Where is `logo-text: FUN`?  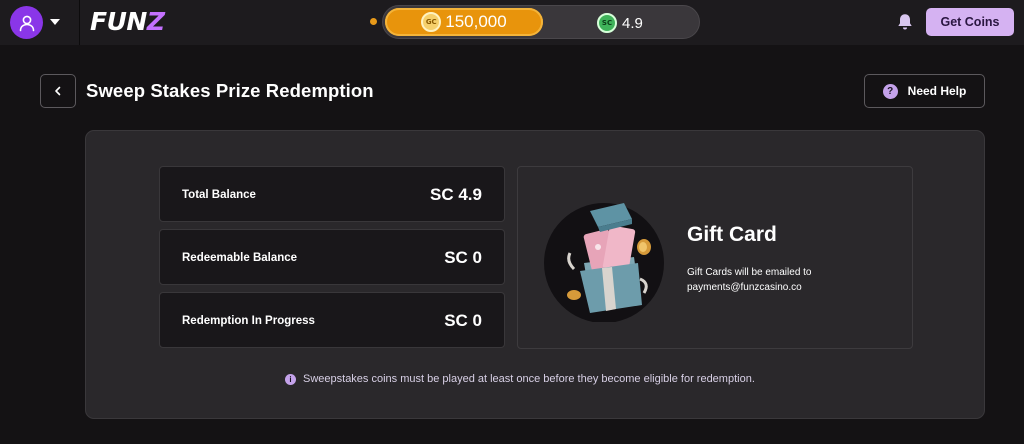 logo-text: FUN is located at coordinates (118, 21).